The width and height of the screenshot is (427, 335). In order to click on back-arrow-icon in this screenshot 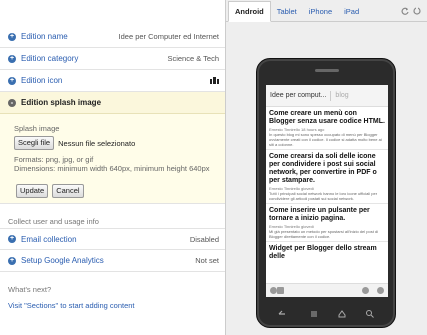, I will do `click(273, 290)`.